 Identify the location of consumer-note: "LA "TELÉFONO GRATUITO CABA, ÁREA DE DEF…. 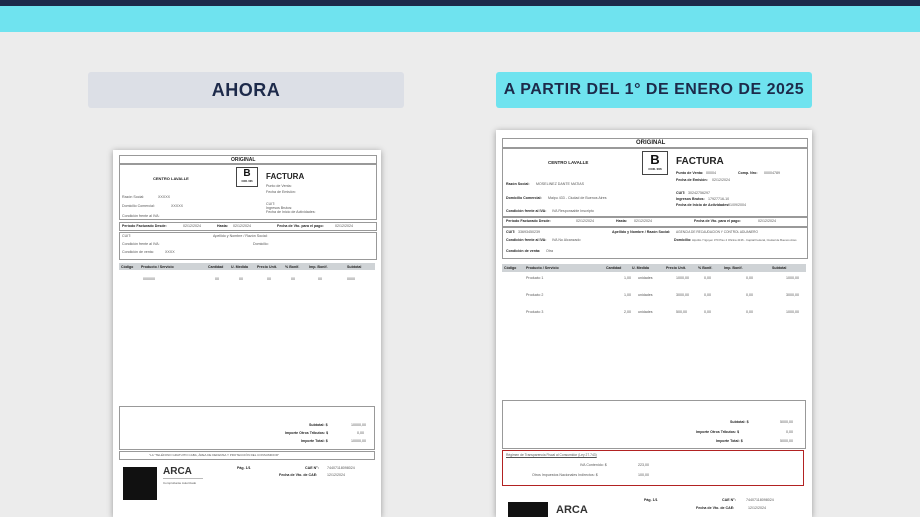
(214, 455).